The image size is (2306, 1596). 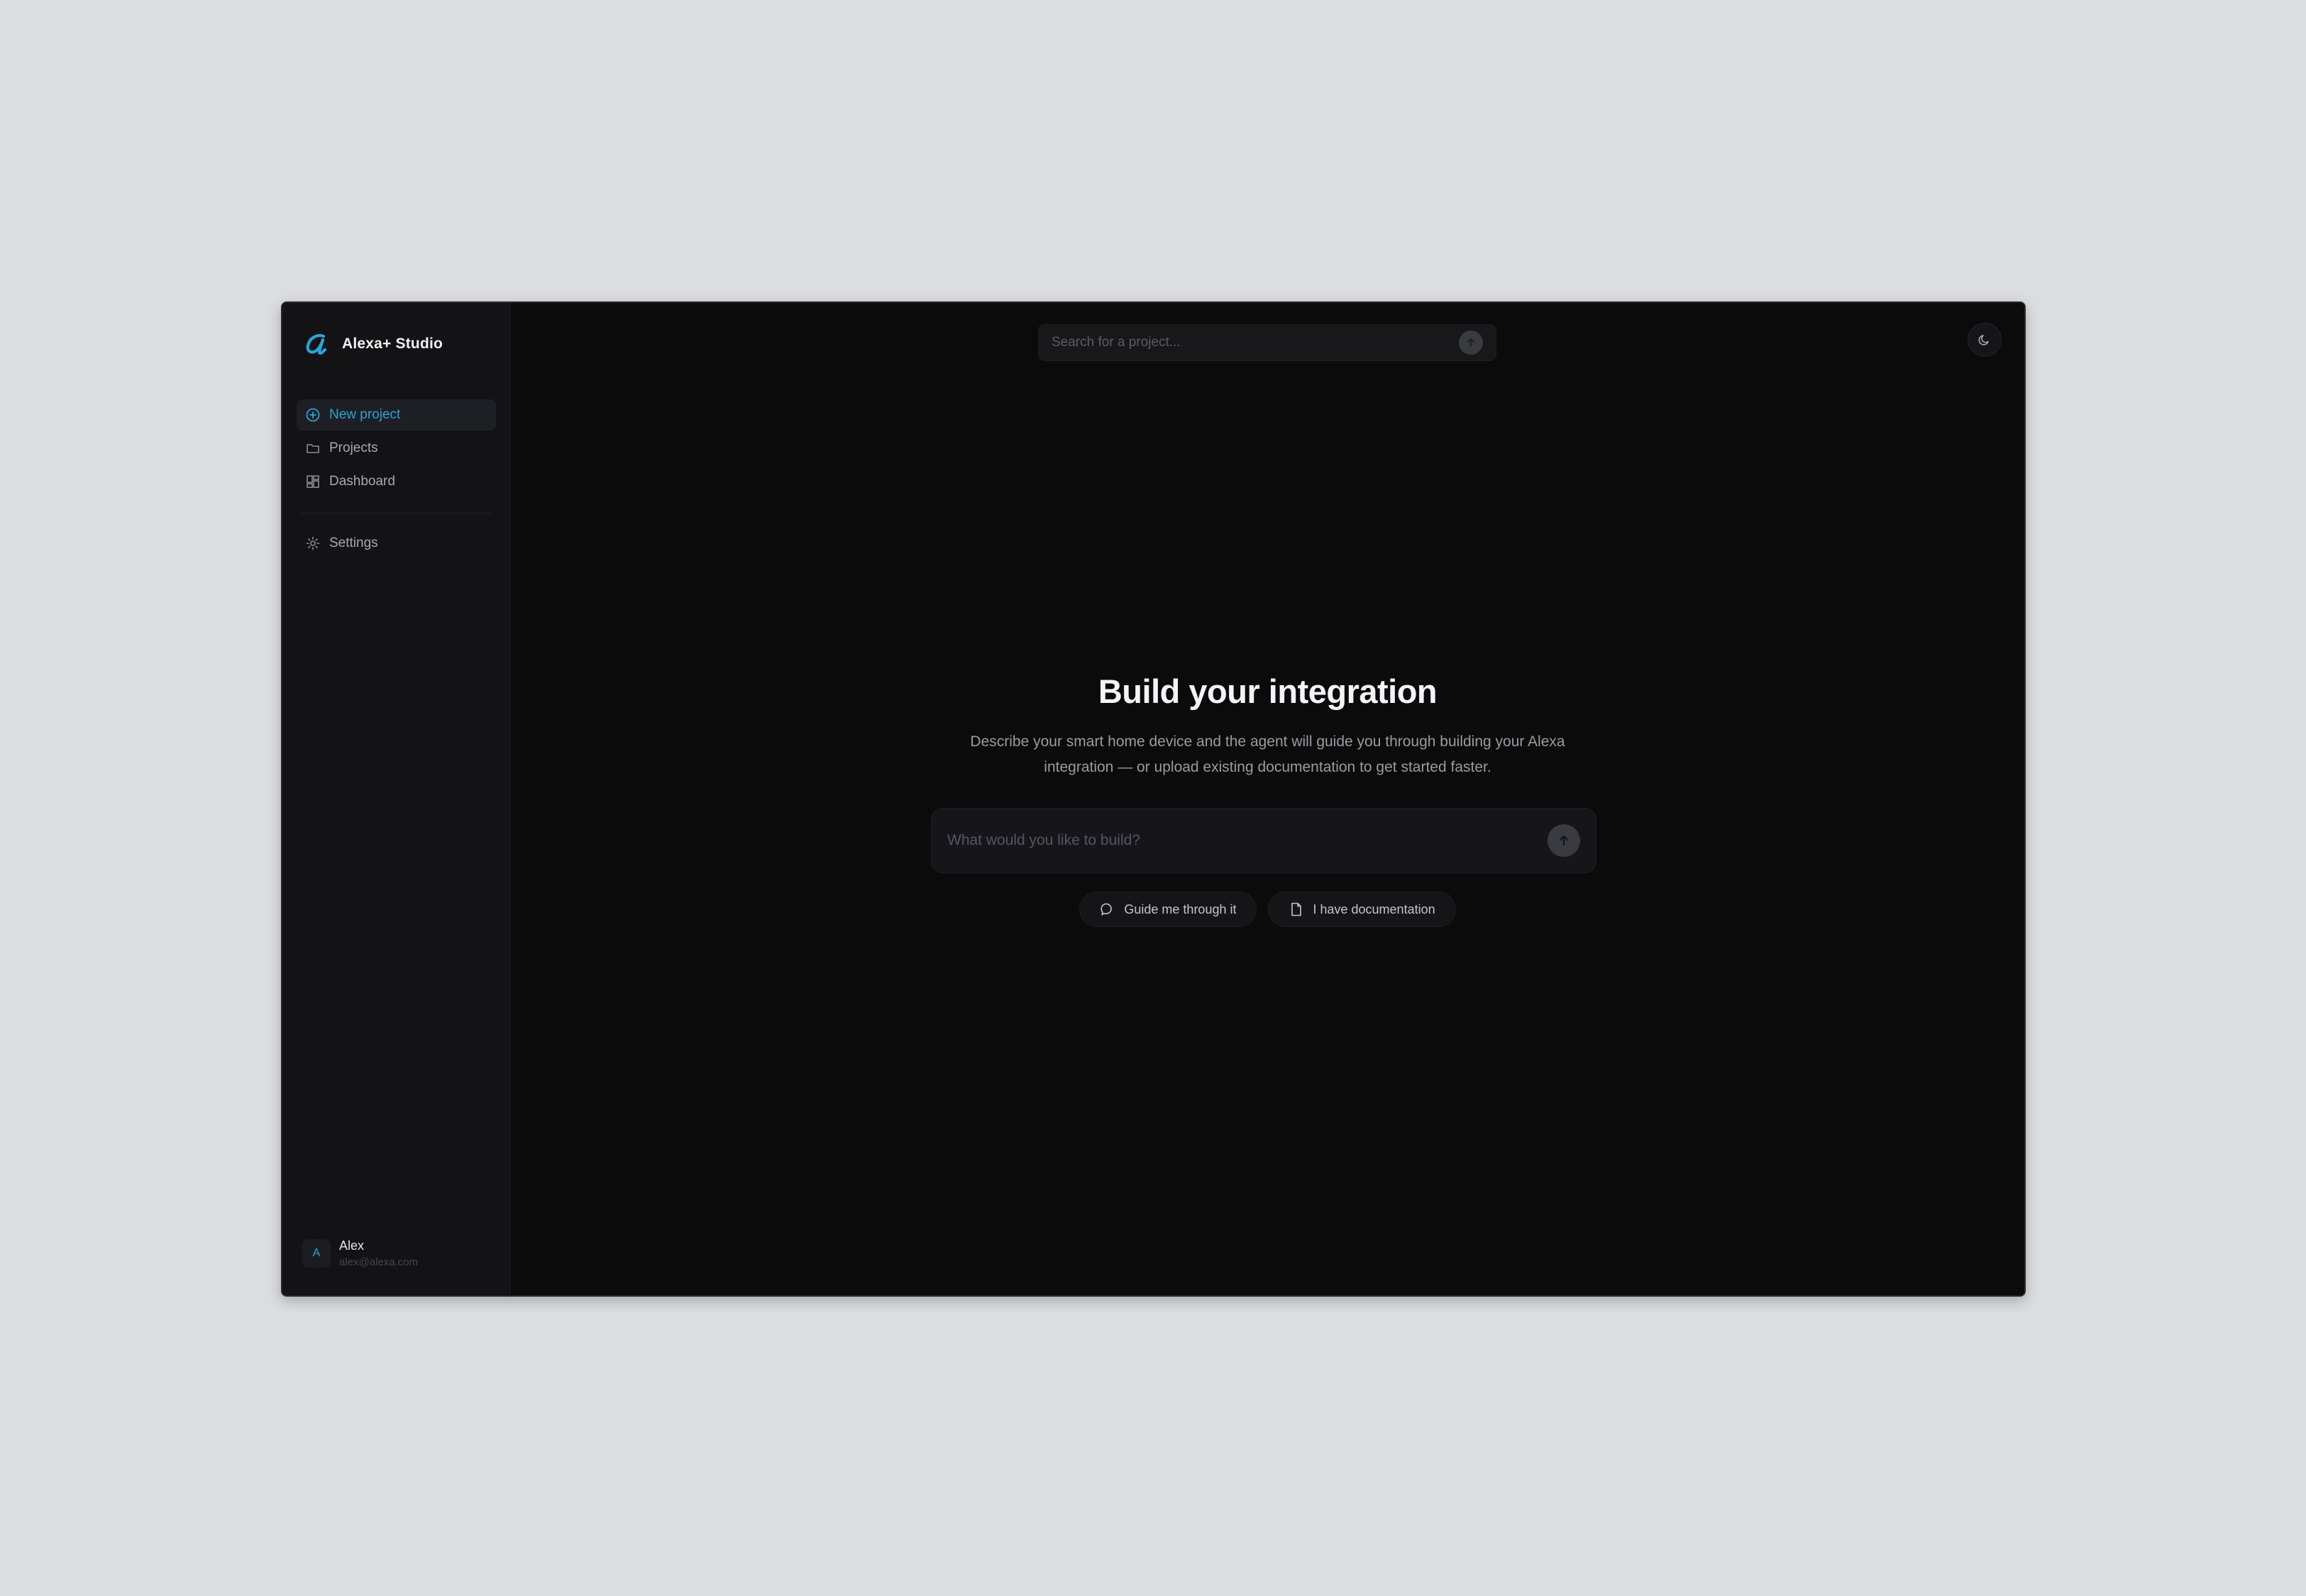 I want to click on guide-me-button: Guide me through it, so click(x=1168, y=909).